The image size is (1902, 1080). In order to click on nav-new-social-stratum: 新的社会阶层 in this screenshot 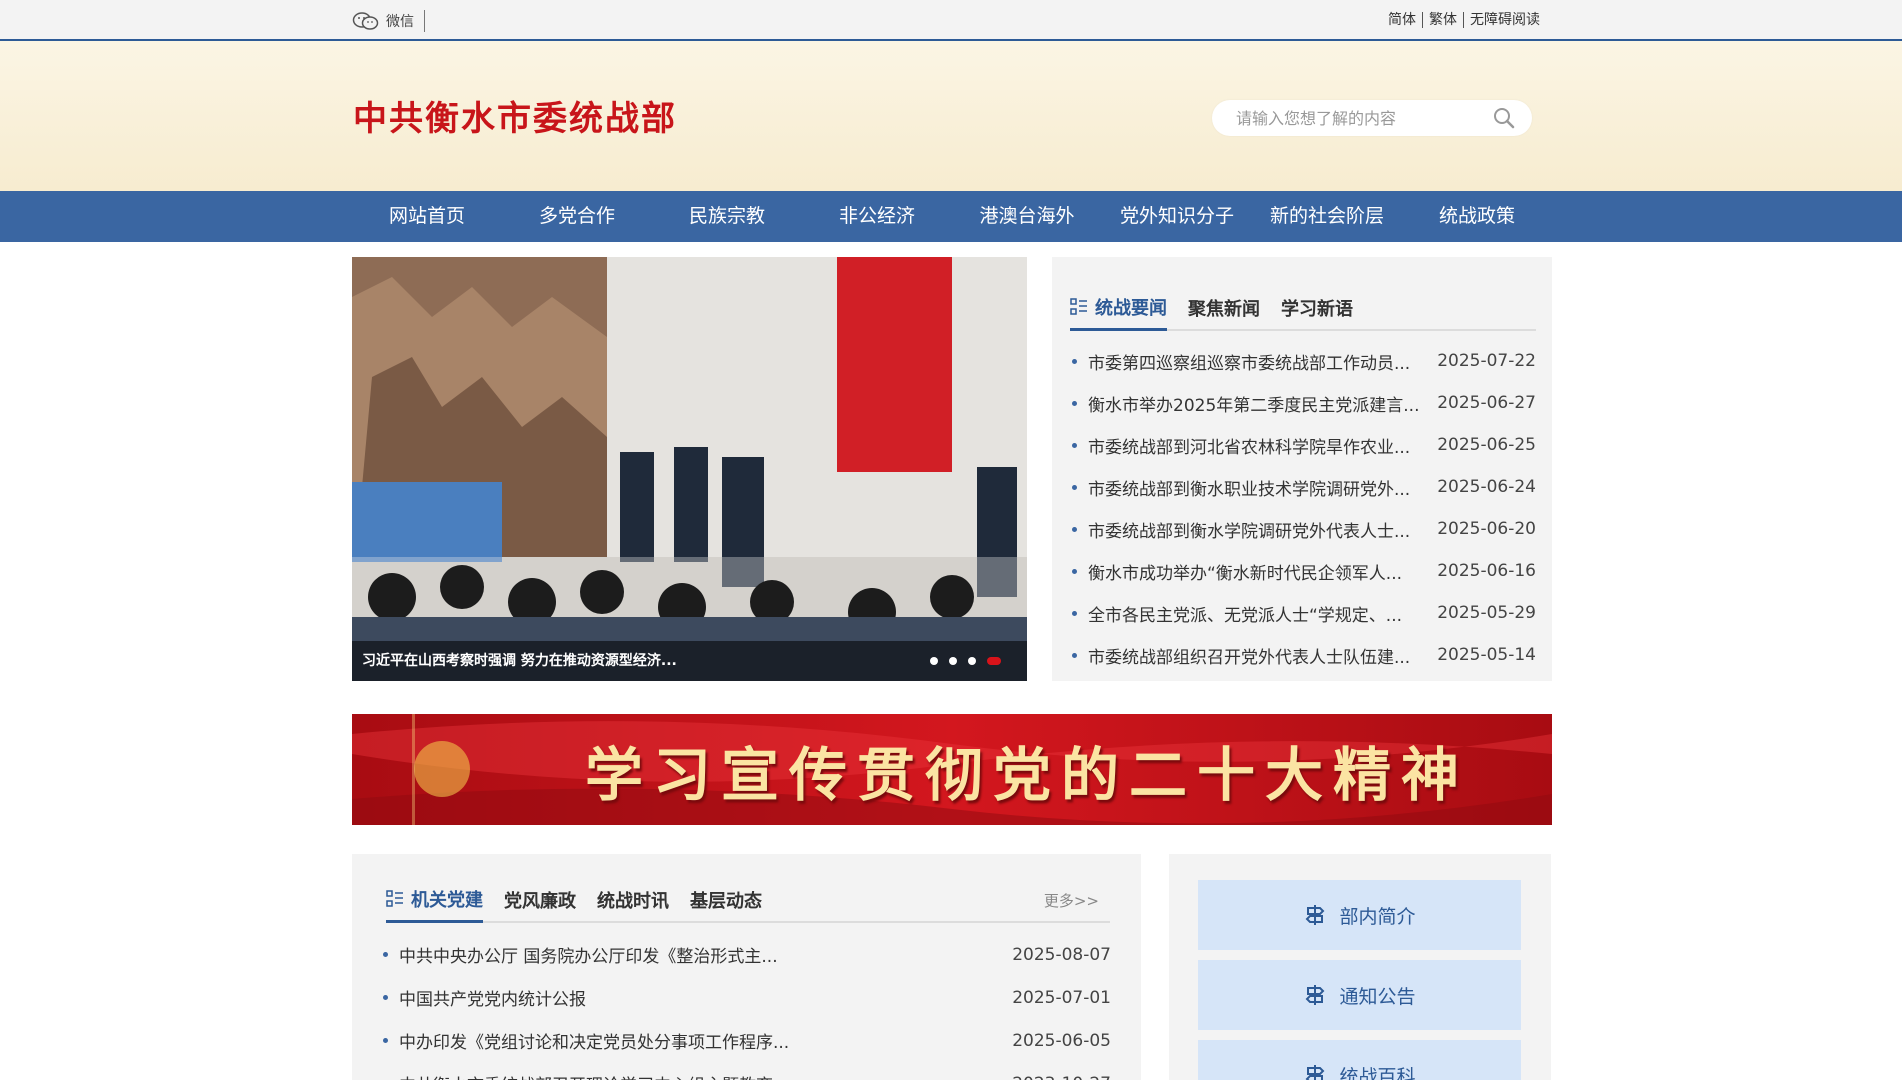, I will do `click(1327, 216)`.